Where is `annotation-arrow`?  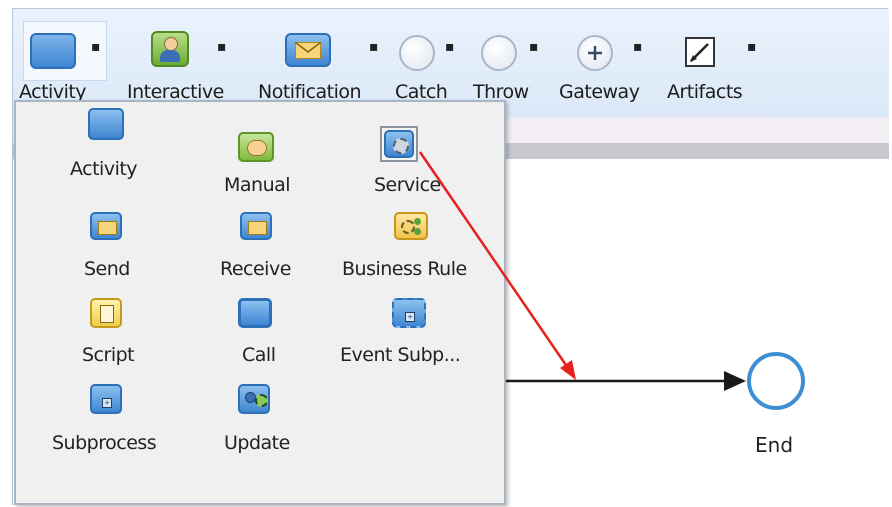
annotation-arrow is located at coordinates (497, 265).